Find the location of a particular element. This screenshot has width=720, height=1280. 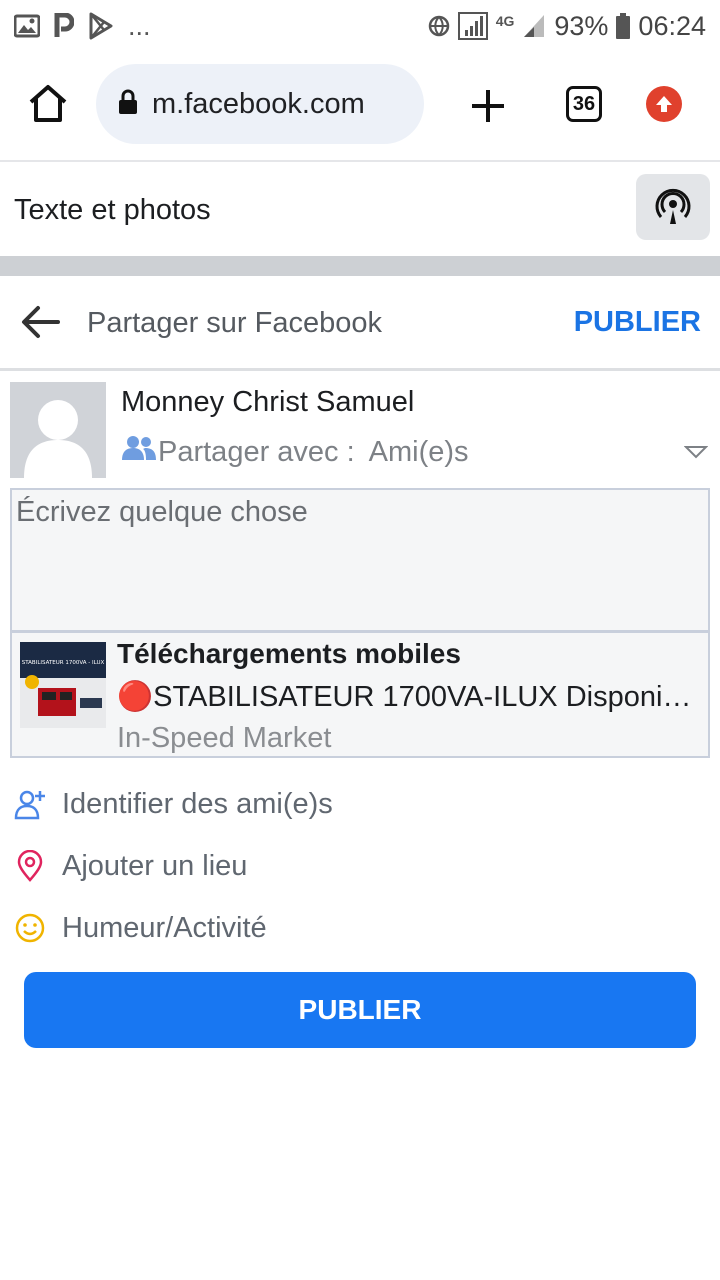

avatar is located at coordinates (58, 430).